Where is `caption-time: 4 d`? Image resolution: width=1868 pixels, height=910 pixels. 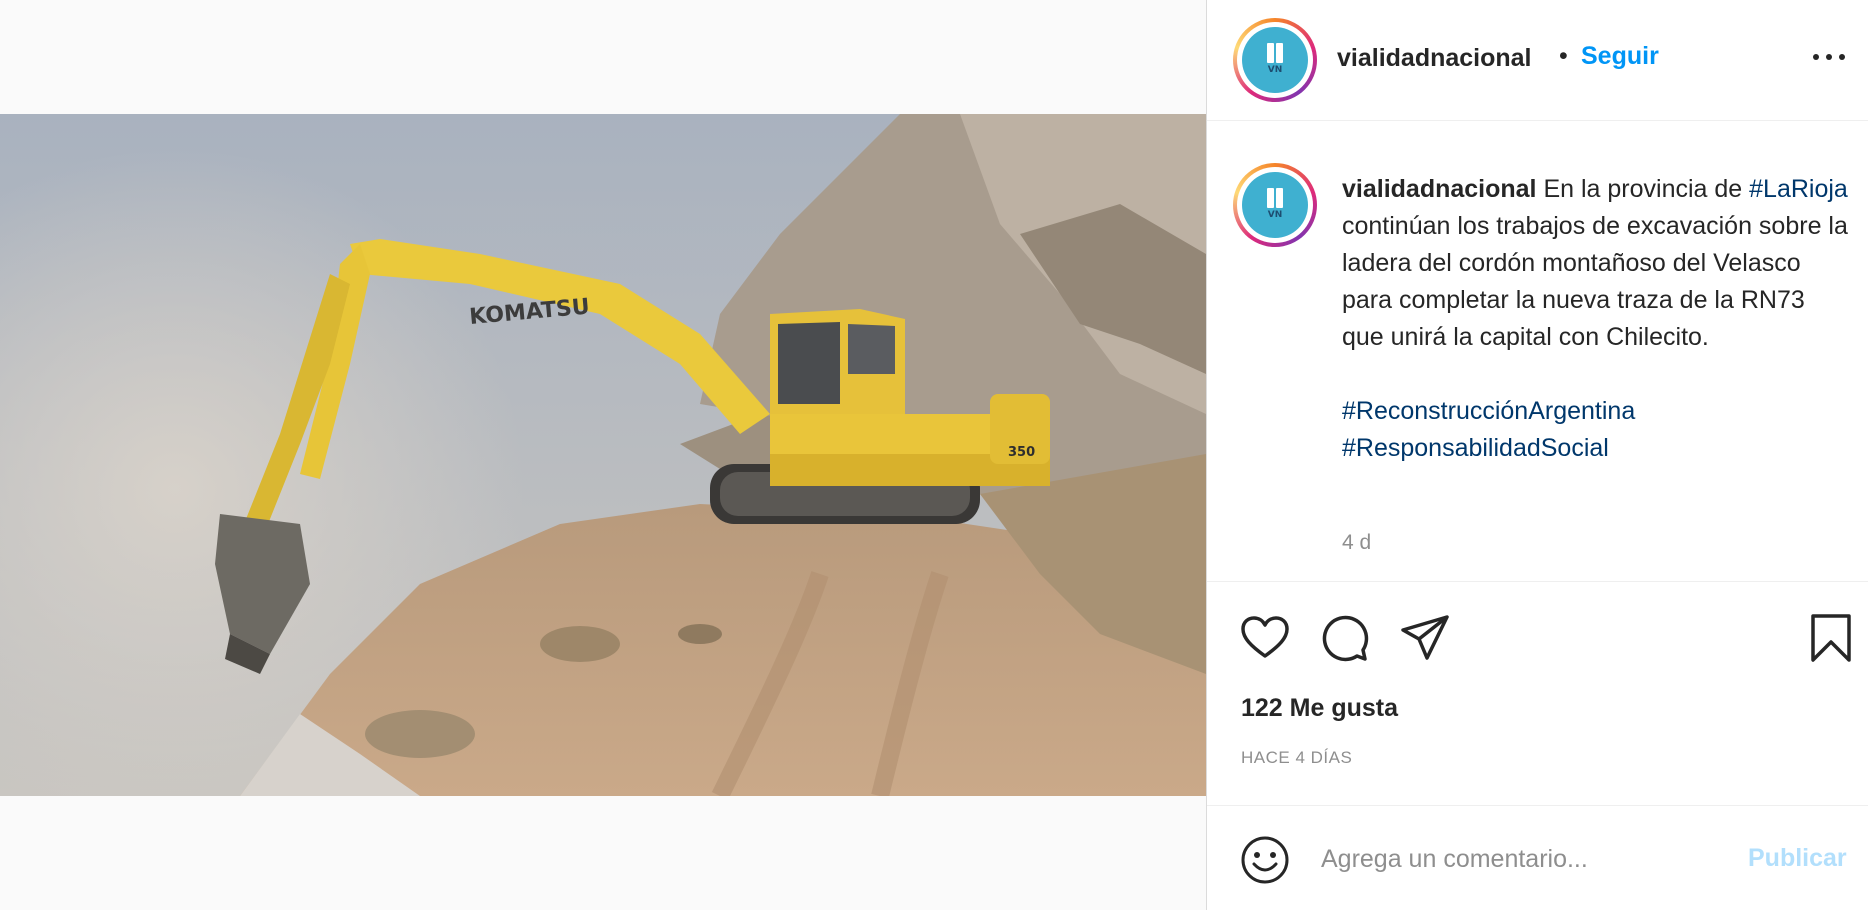
caption-time: 4 d is located at coordinates (1356, 543).